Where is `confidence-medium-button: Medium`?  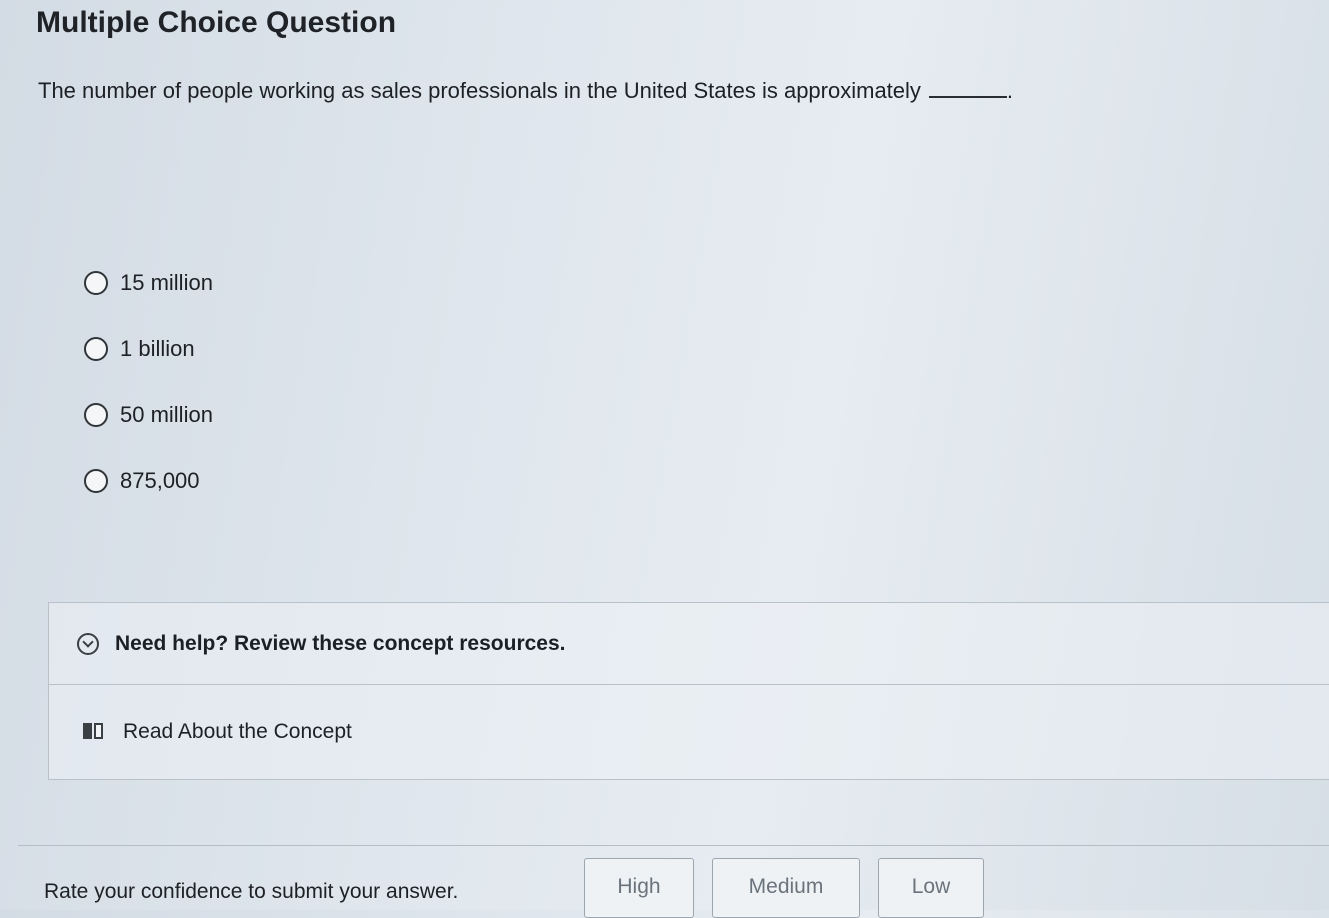 confidence-medium-button: Medium is located at coordinates (786, 888).